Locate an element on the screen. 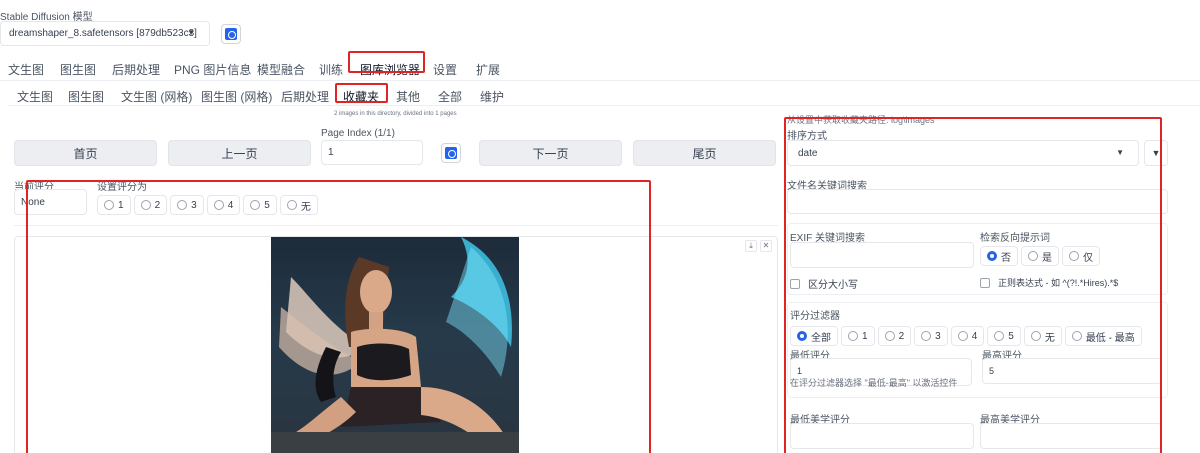 This screenshot has height=453, width=1200. set-rating-label: 设置评分为 is located at coordinates (122, 187).